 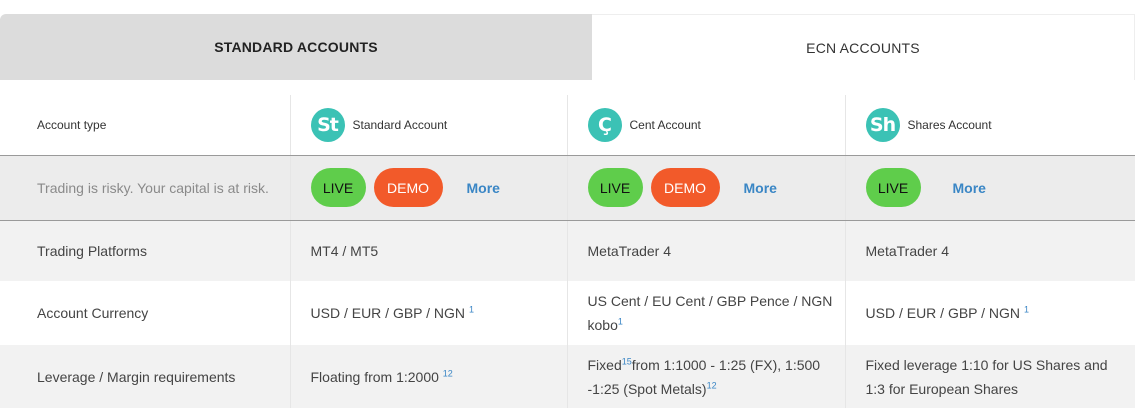 What do you see at coordinates (665, 124) in the screenshot?
I see `cent-account-name: Cent Account` at bounding box center [665, 124].